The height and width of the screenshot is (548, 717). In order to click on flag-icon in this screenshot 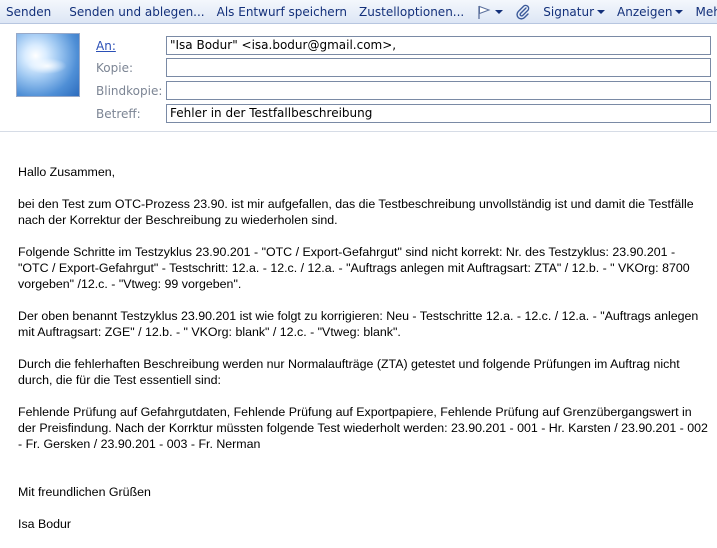, I will do `click(484, 12)`.